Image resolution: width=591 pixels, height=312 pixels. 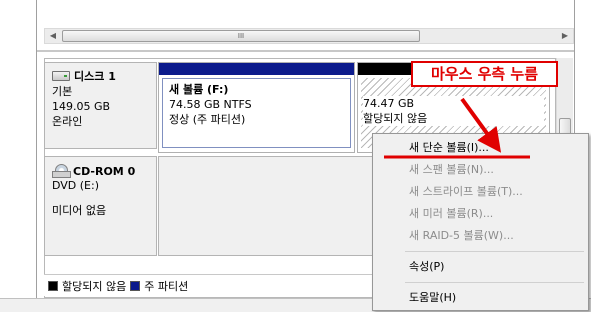 I want to click on horizontal-scrollbar: ◀ III ▶, so click(x=309, y=36).